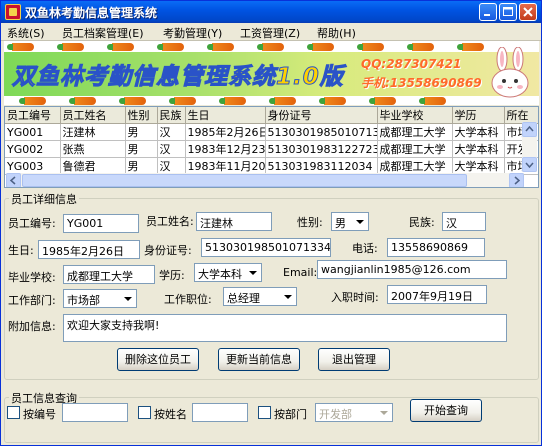 This screenshot has width=542, height=446. What do you see at coordinates (321, 166) in the screenshot?
I see `table-cell: 513031983112034` at bounding box center [321, 166].